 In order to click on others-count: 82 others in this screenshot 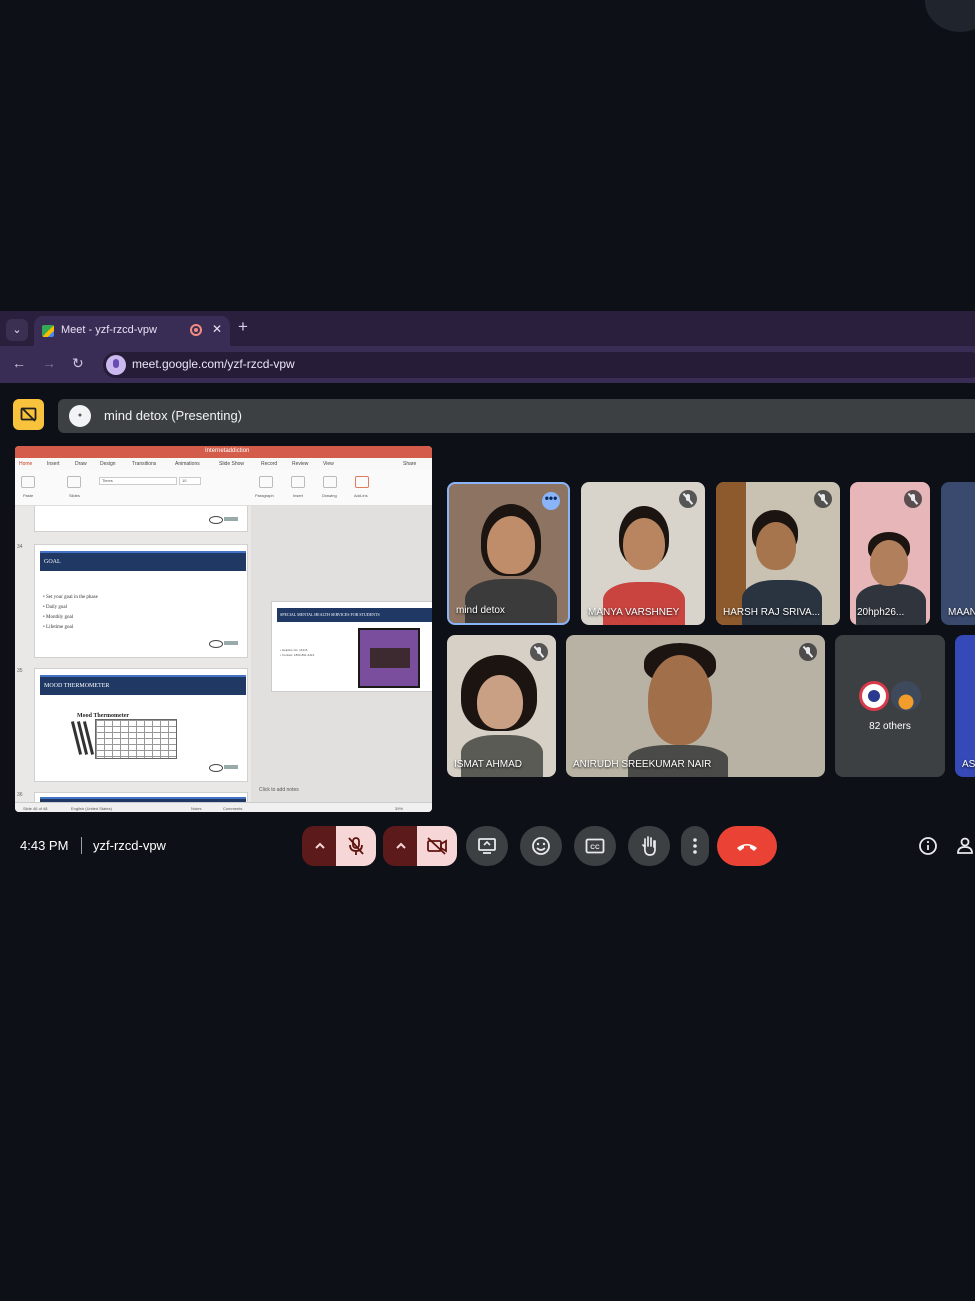, I will do `click(890, 726)`.